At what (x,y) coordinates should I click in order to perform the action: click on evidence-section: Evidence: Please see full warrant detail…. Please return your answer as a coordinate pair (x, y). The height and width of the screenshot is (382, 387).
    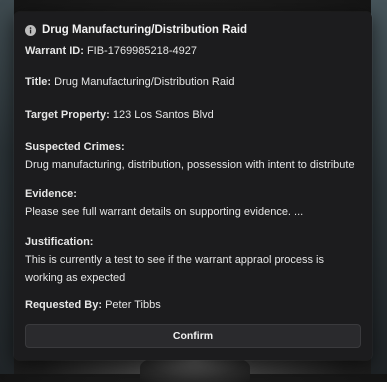
    Looking at the image, I should click on (193, 203).